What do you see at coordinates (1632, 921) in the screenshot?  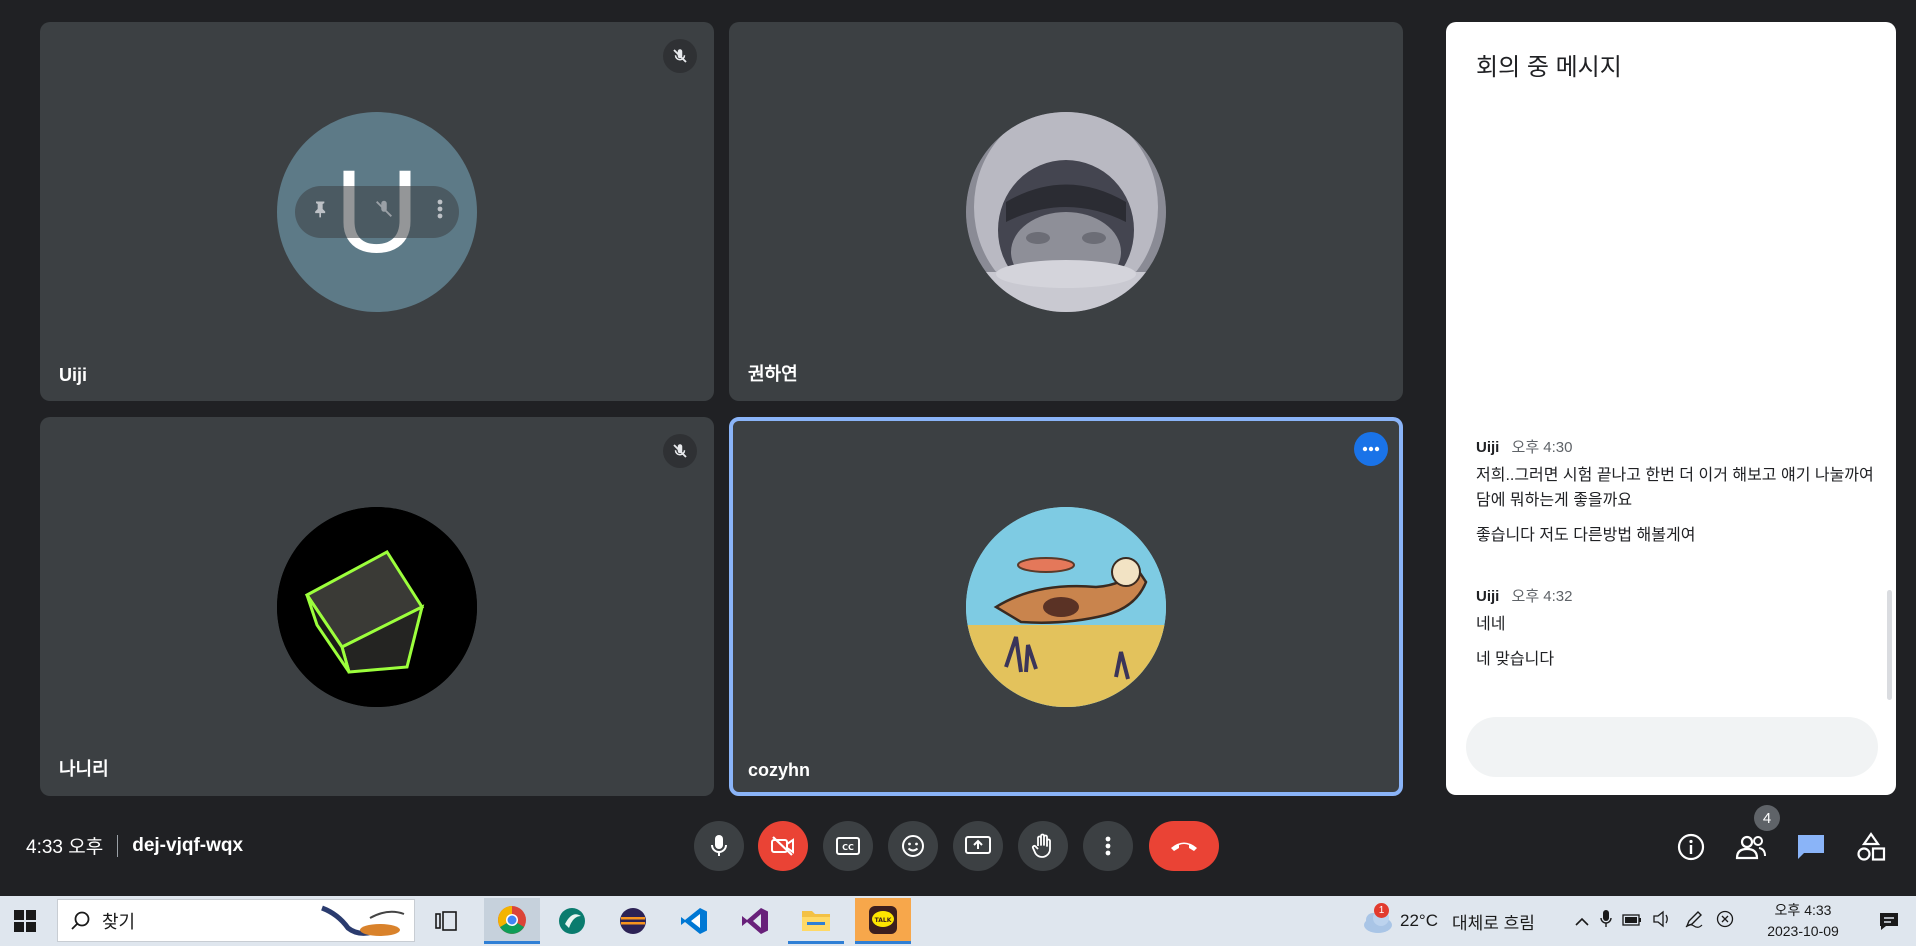 I see `battery-icon` at bounding box center [1632, 921].